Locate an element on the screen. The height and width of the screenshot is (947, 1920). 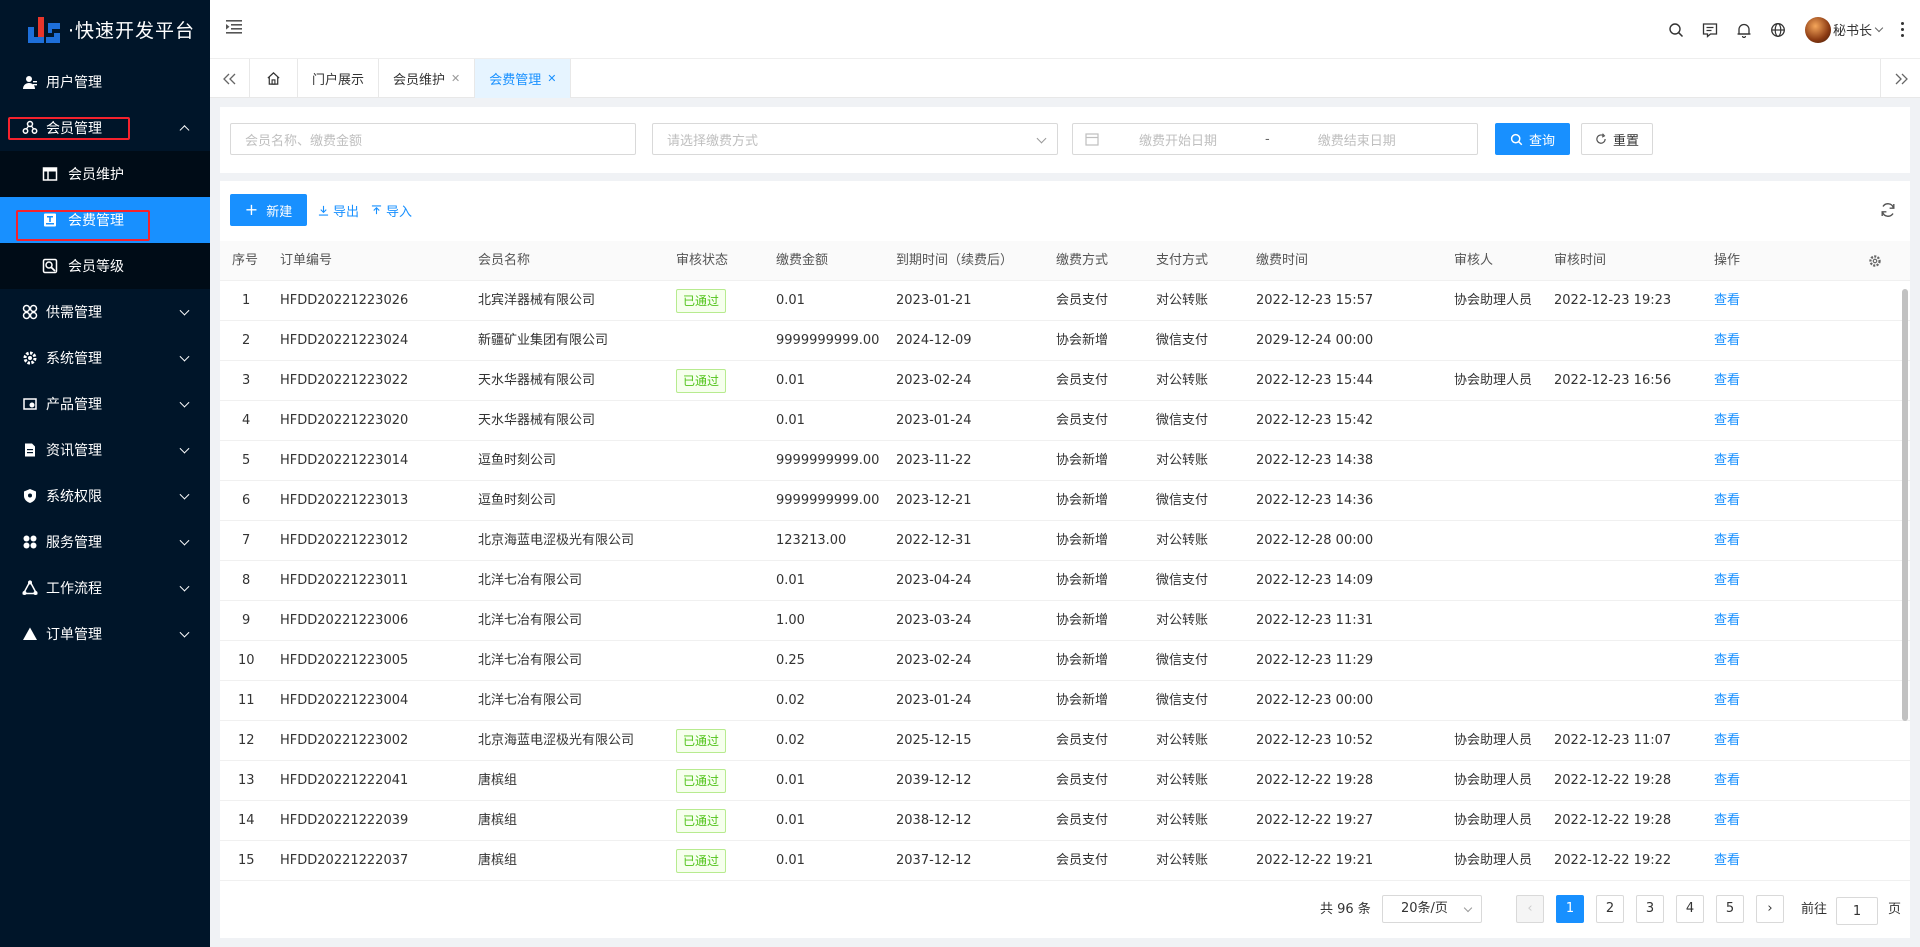
page-button: 5 is located at coordinates (1730, 909).